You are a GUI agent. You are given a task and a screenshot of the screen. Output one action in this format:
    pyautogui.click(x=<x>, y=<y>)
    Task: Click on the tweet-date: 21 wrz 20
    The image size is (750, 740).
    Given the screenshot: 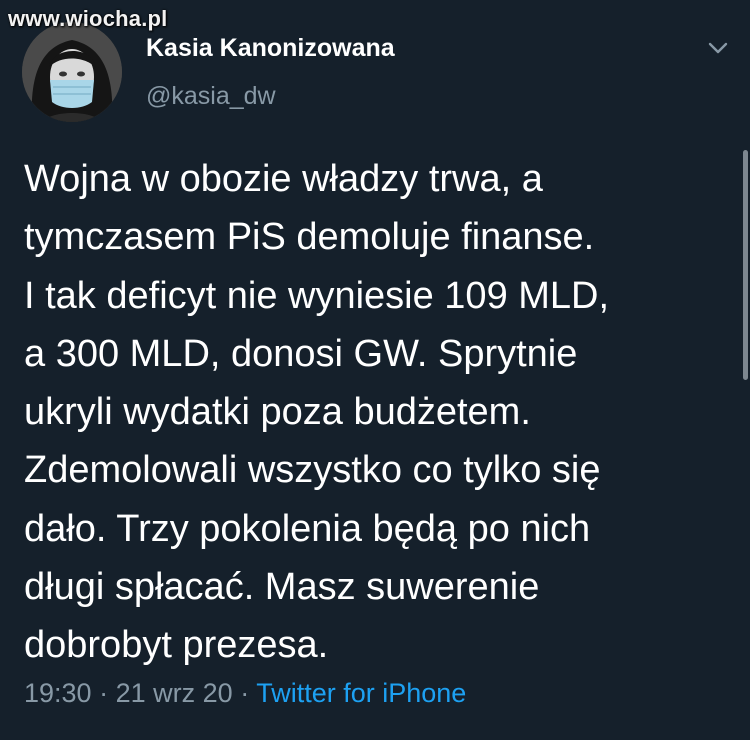 What is the action you would take?
    pyautogui.click(x=174, y=693)
    